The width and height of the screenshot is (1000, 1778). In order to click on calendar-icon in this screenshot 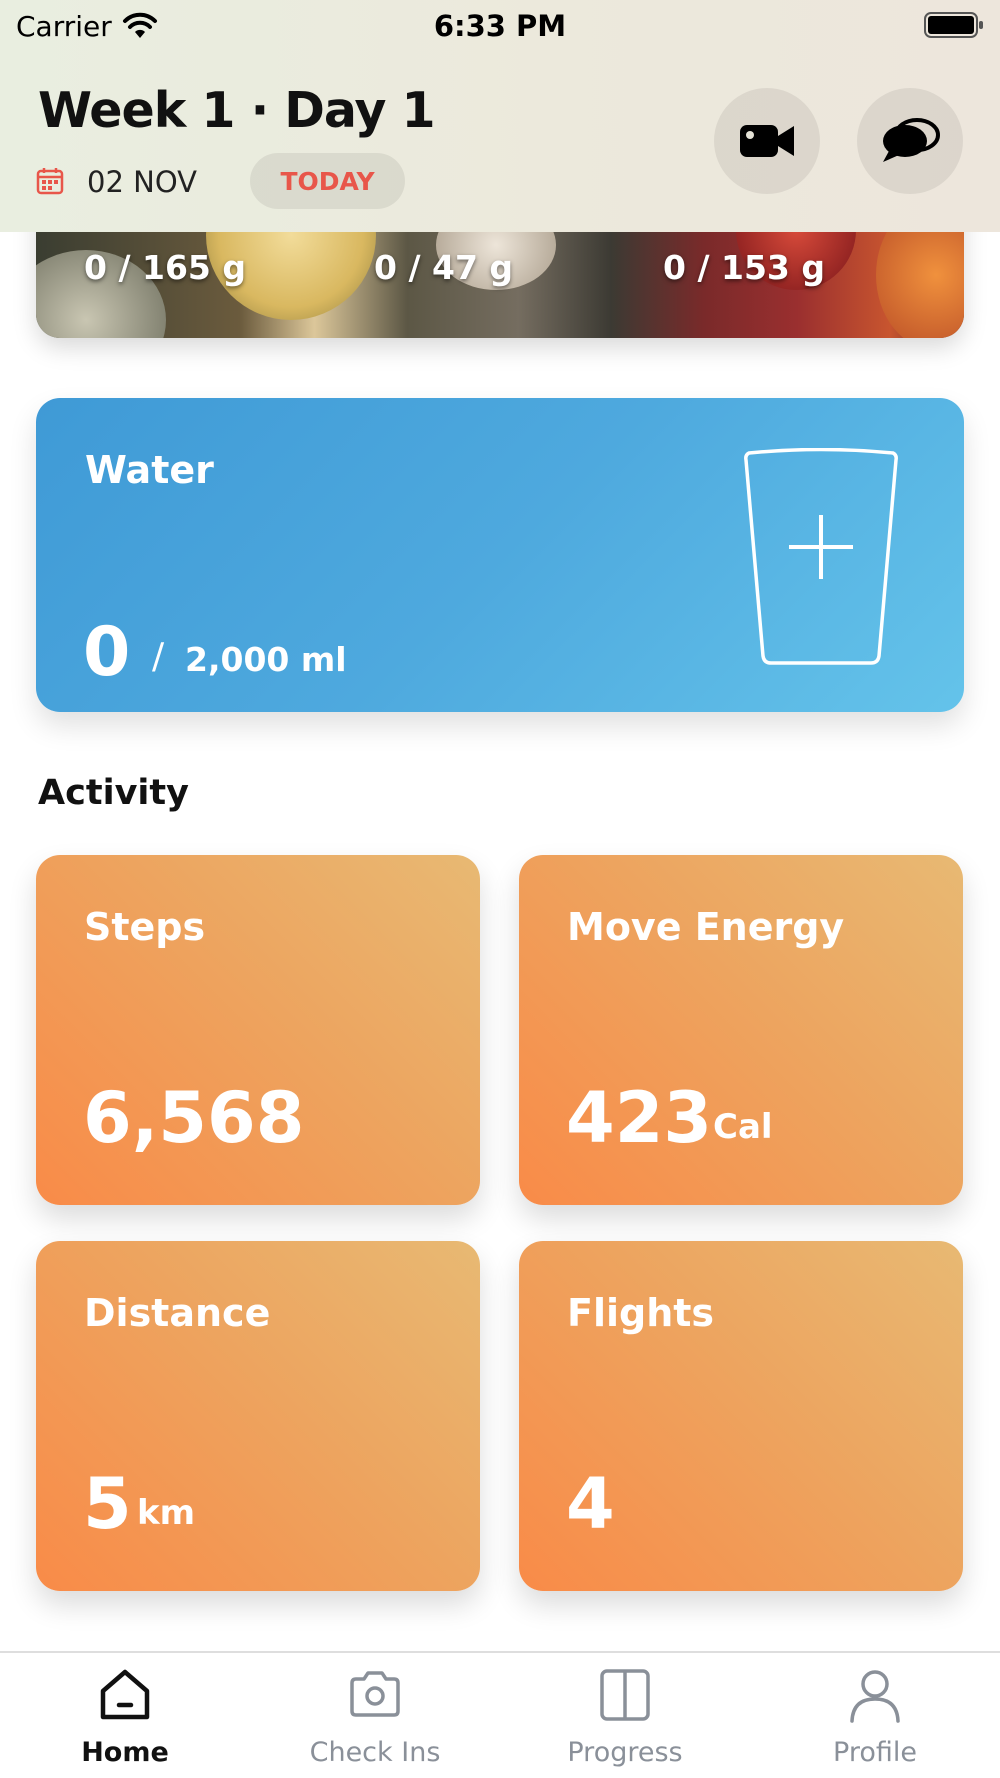, I will do `click(50, 181)`.